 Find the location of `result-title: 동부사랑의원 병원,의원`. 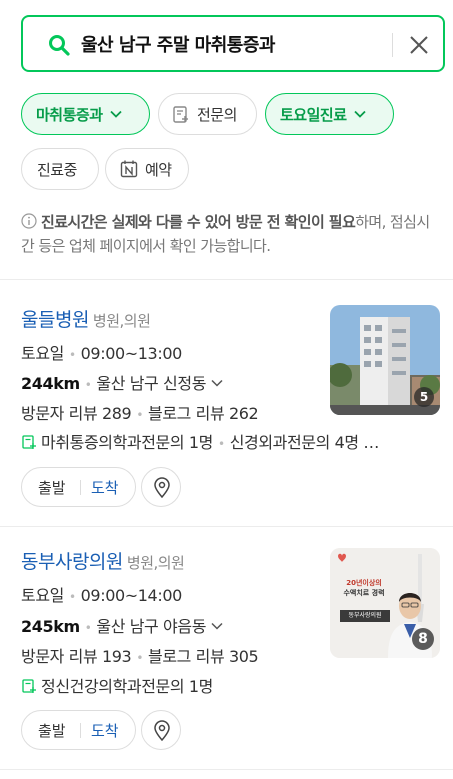

result-title: 동부사랑의원 병원,의원 is located at coordinates (103, 560).